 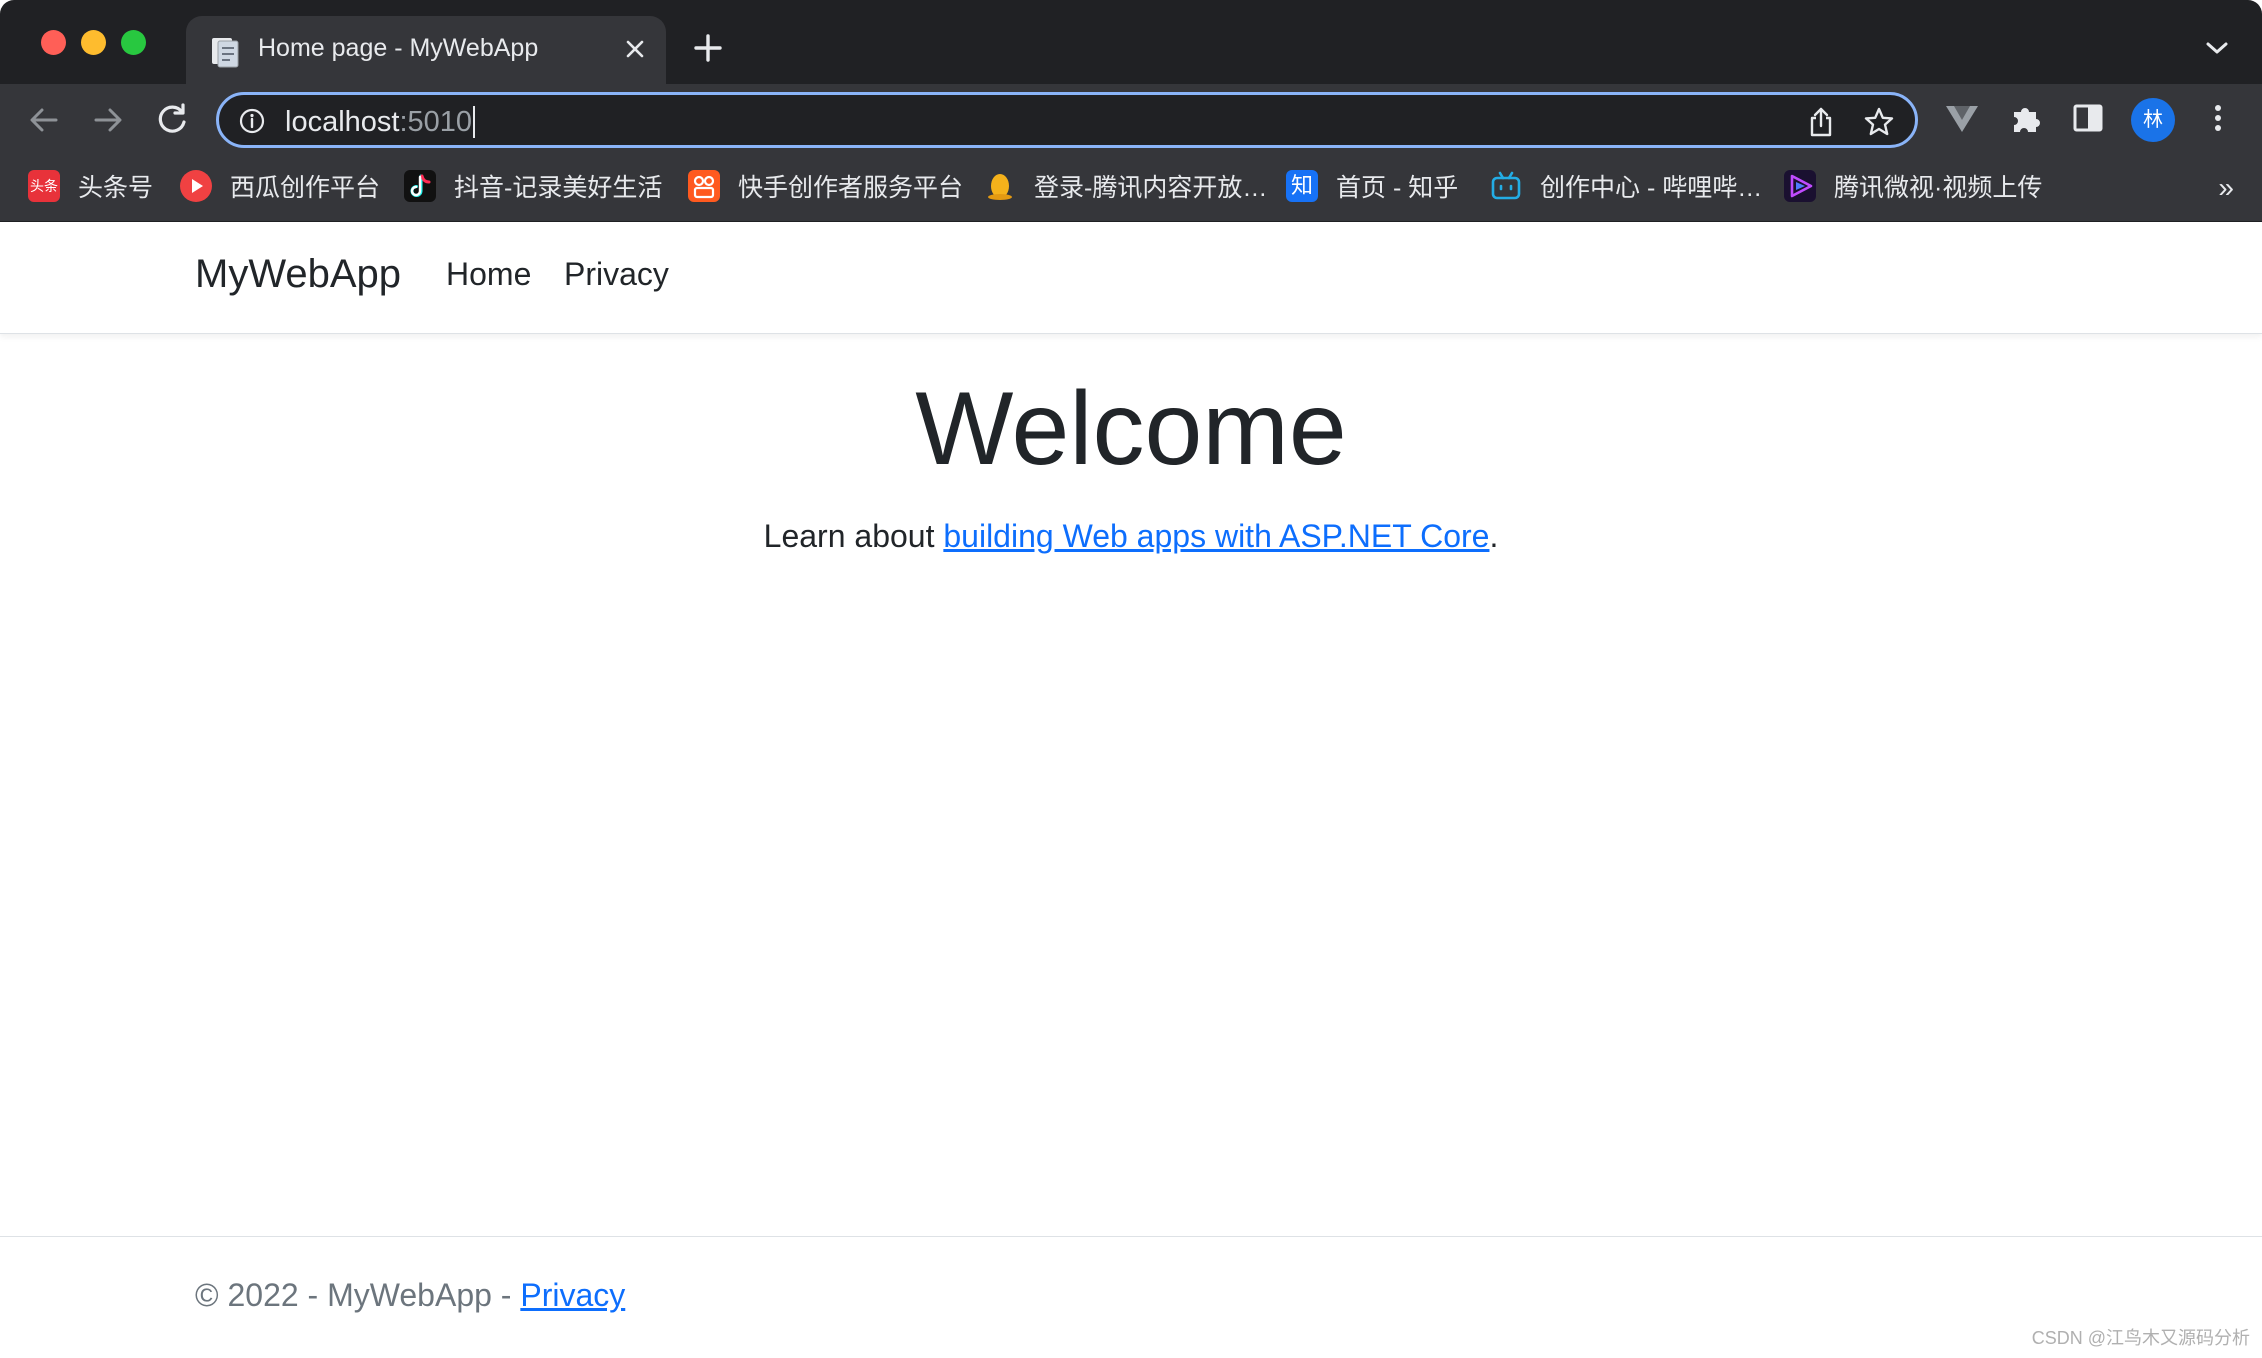 What do you see at coordinates (708, 48) in the screenshot?
I see `new-tab-icon` at bounding box center [708, 48].